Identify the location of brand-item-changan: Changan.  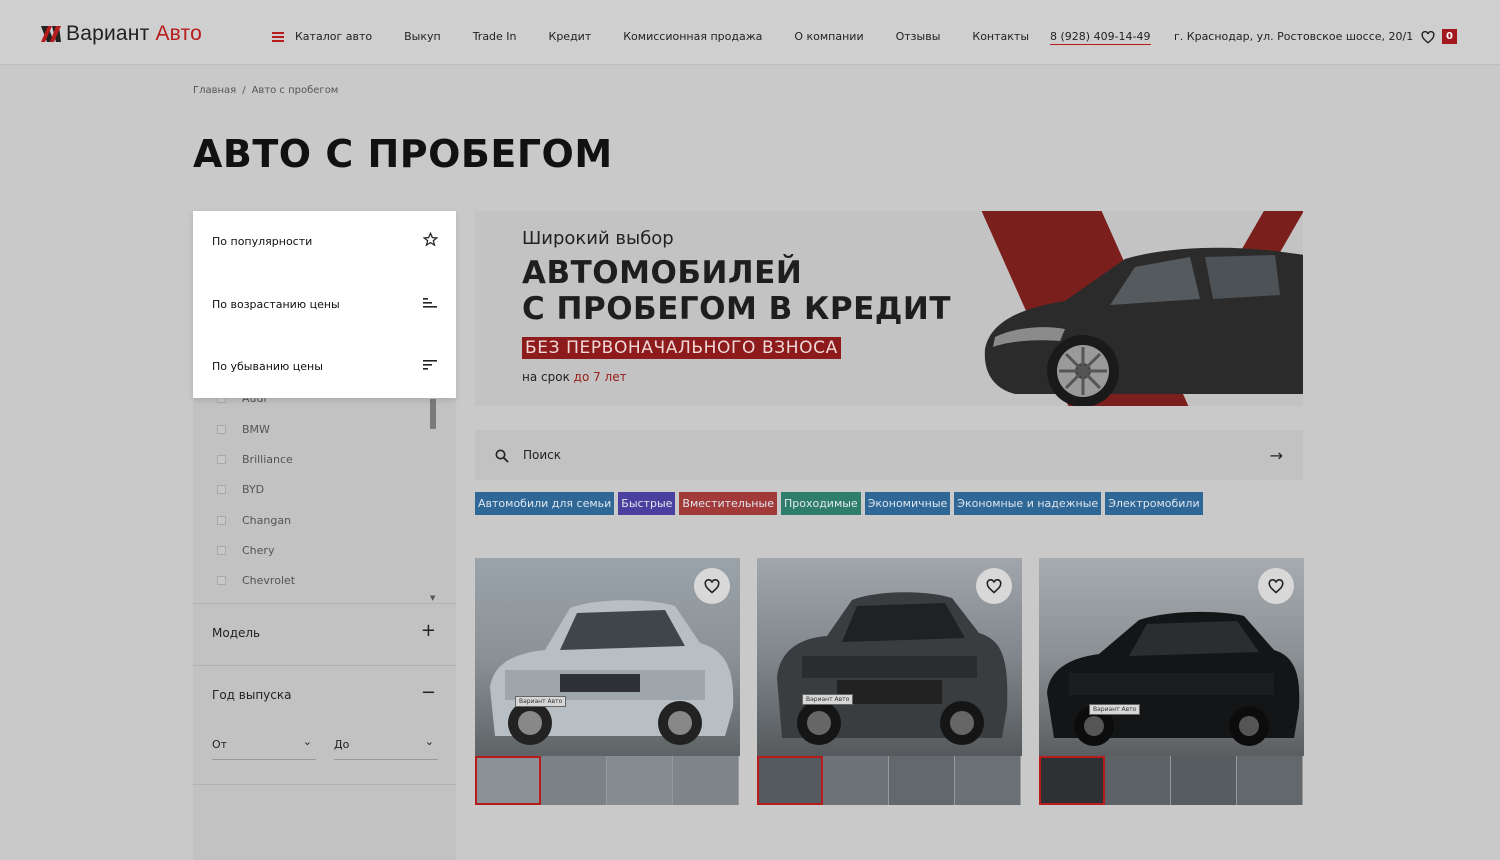
(254, 520).